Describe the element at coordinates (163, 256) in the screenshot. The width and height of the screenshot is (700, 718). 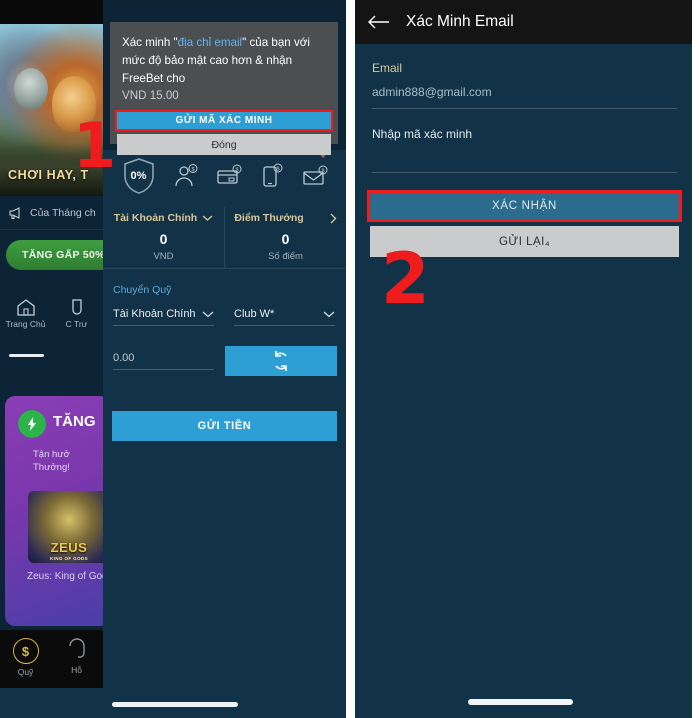
I see `balance-main-unit: VND` at that location.